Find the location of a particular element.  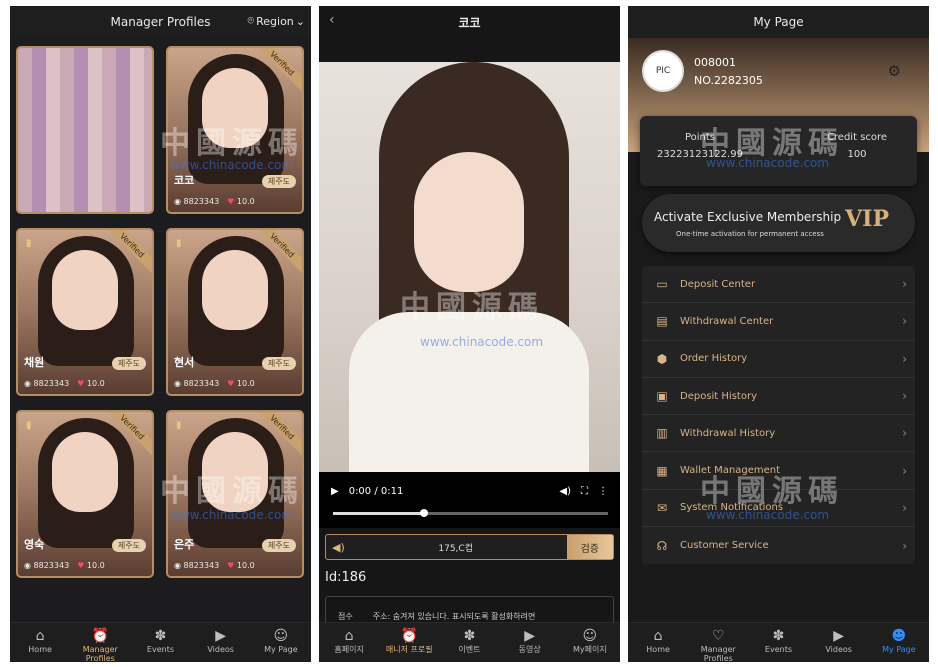

manager-icon: ⏰ is located at coordinates (409, 636).